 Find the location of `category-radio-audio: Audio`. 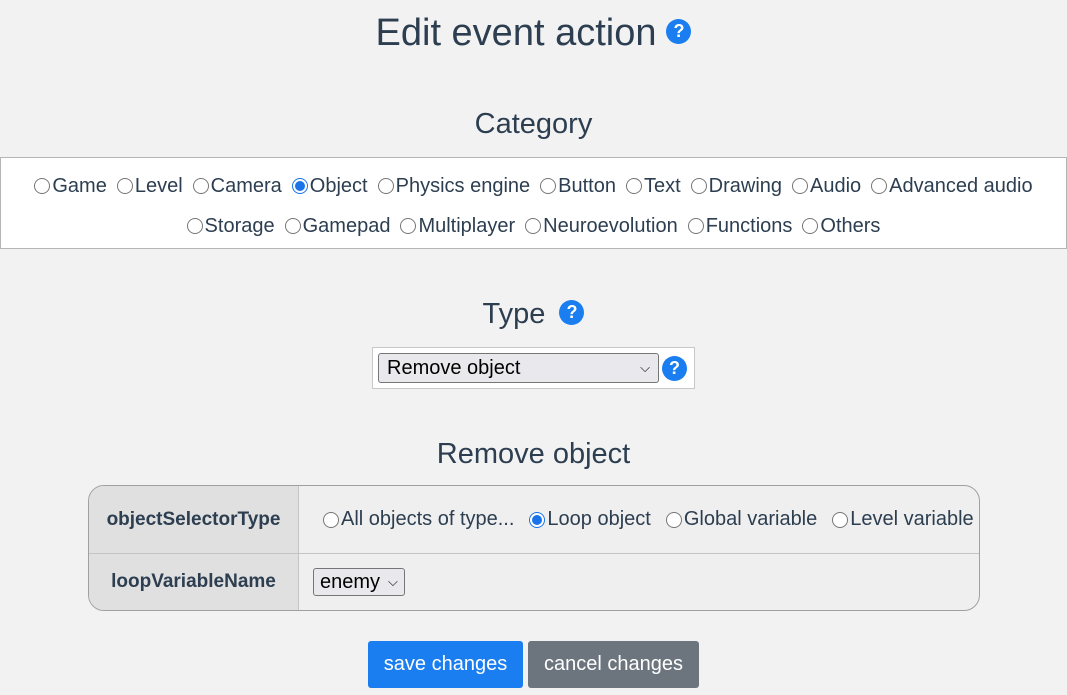

category-radio-audio: Audio is located at coordinates (826, 186).